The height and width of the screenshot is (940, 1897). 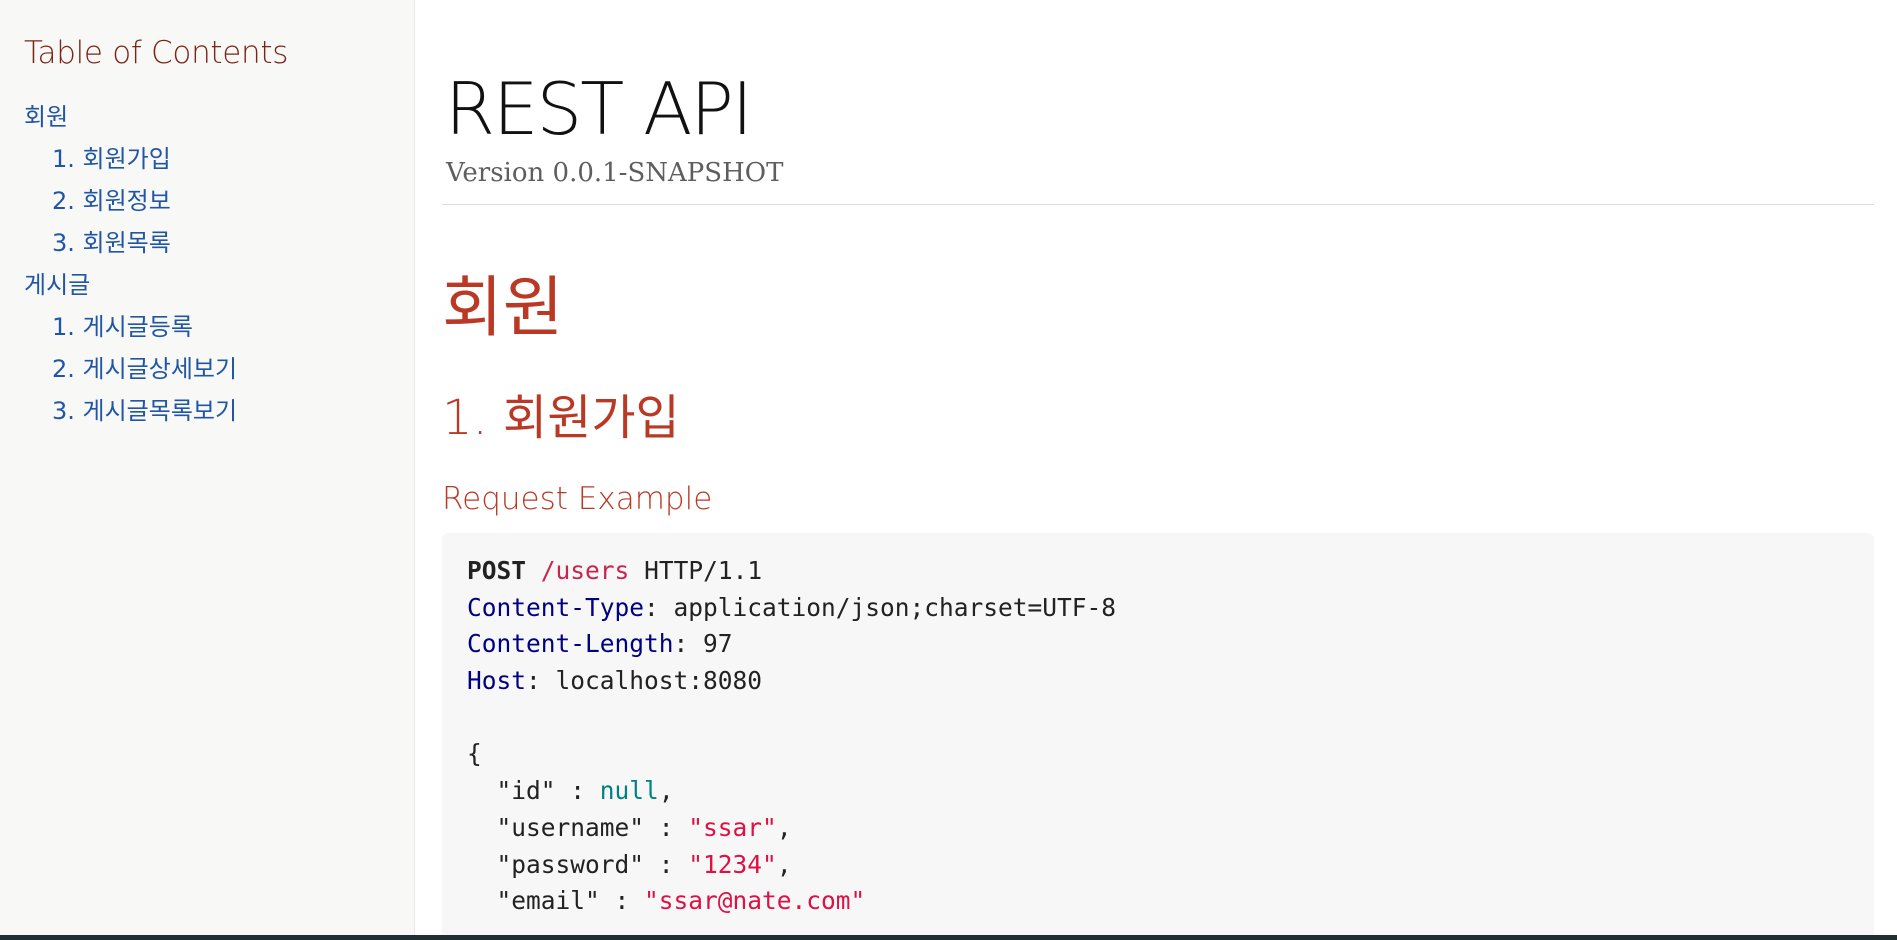 I want to click on header-line: Content-Length: 97, so click(x=600, y=644).